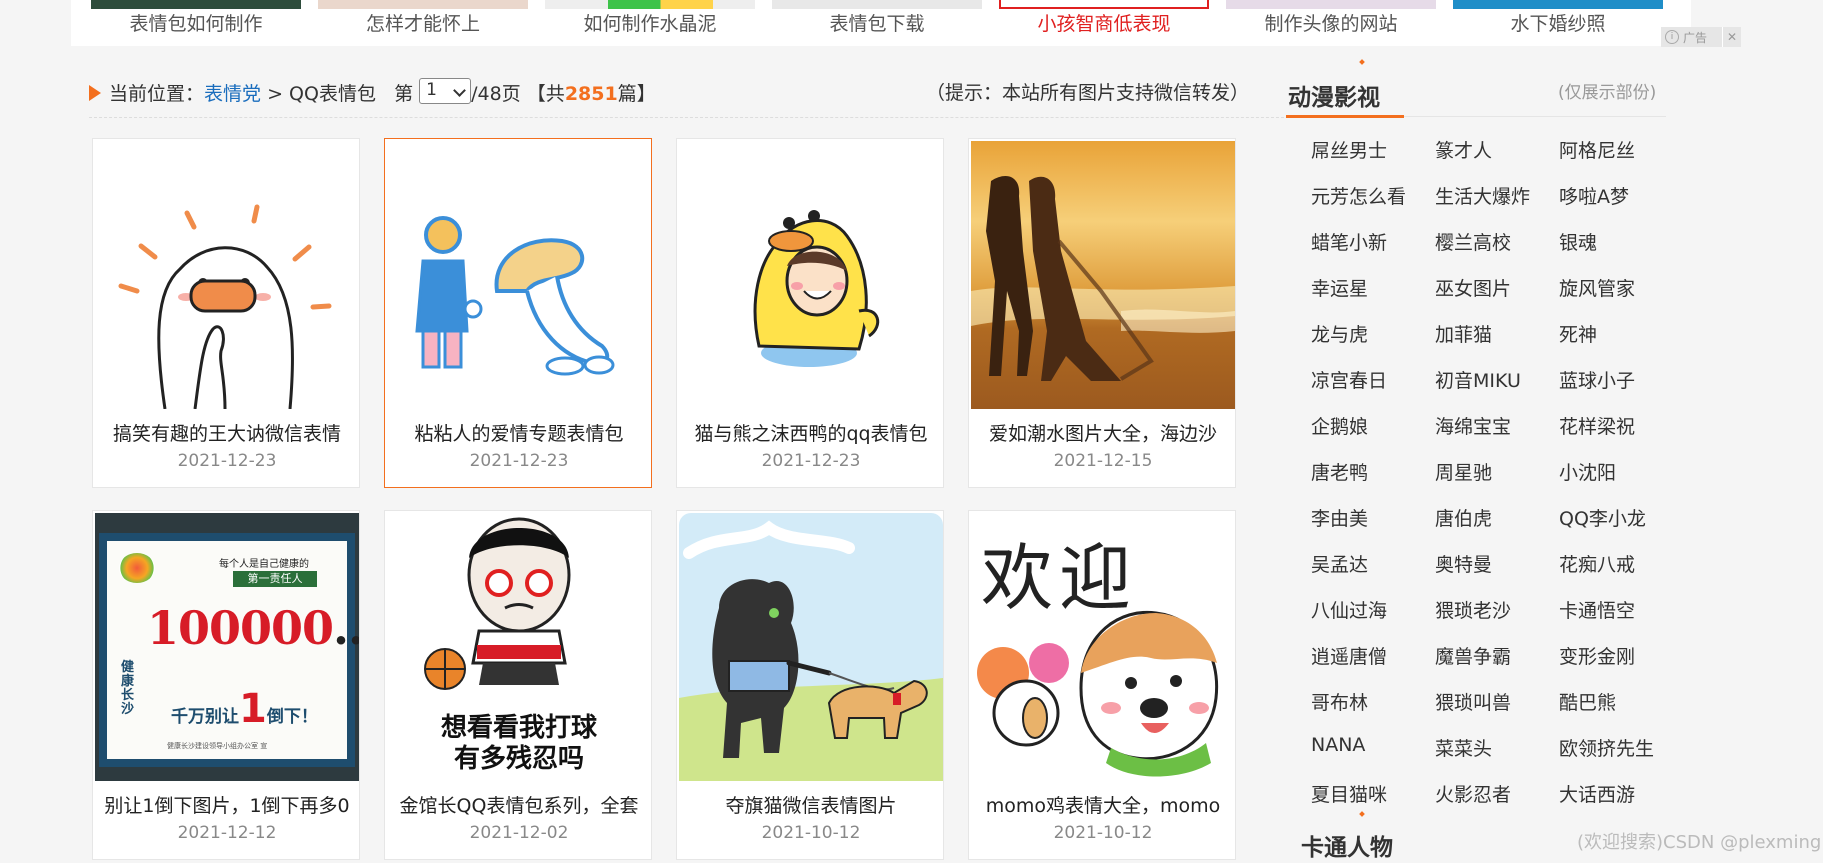  I want to click on sidebar-item: 八仙过海, so click(1349, 609).